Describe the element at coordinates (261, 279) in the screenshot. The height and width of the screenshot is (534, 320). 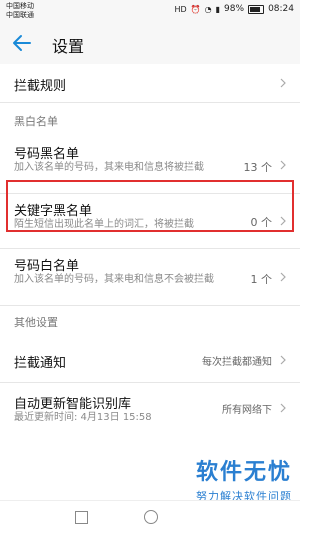
I see `number-whitelist-count: 1 个` at that location.